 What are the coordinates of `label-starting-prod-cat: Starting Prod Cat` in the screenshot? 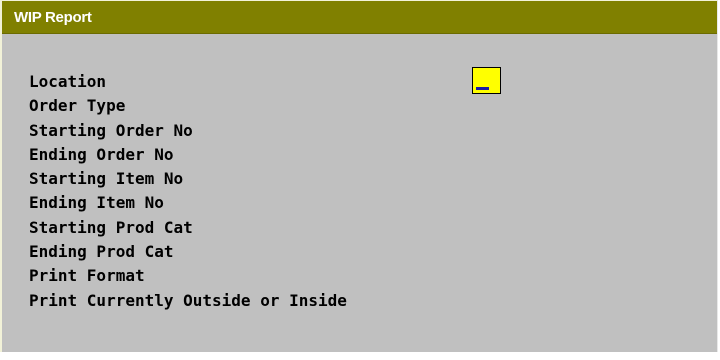 It's located at (111, 227).